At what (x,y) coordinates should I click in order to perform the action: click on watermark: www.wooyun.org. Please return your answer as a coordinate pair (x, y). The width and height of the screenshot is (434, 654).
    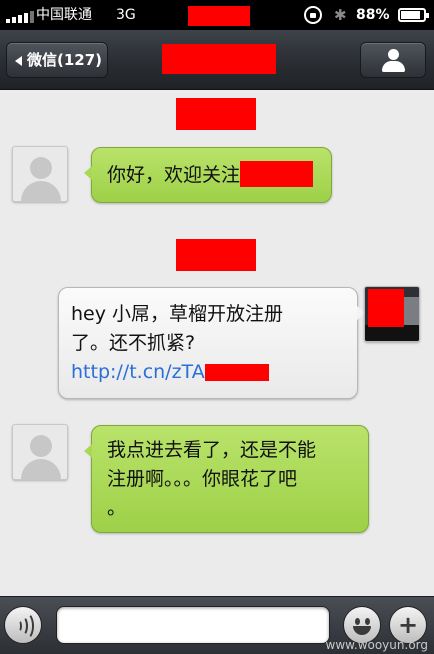
    Looking at the image, I should click on (376, 645).